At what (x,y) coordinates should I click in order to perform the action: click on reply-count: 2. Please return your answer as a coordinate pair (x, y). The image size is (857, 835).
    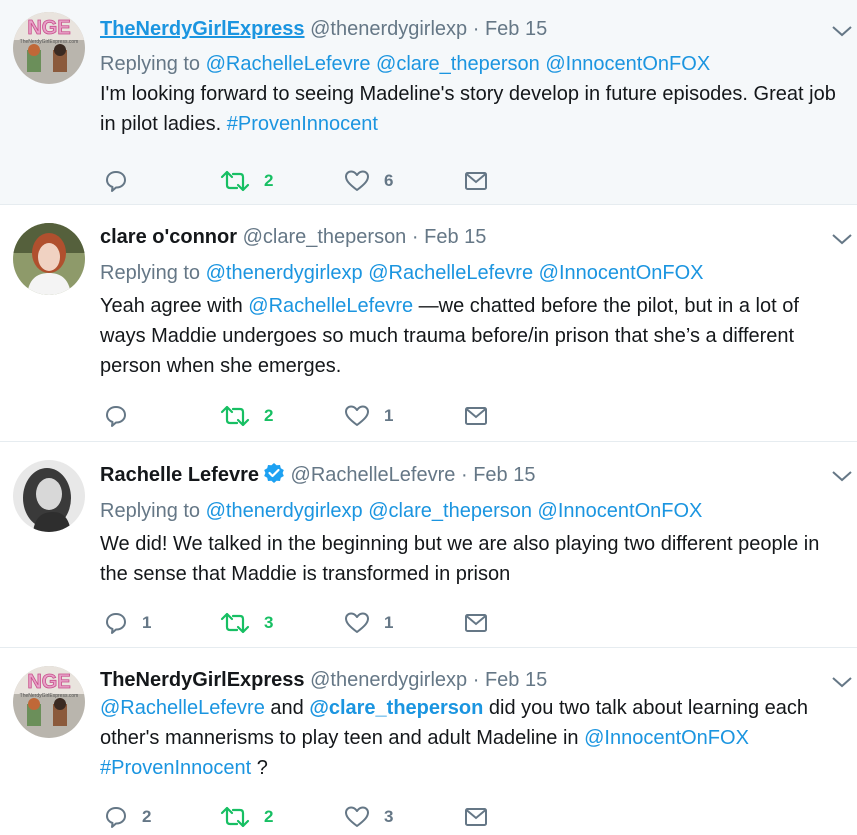
    Looking at the image, I should click on (147, 816).